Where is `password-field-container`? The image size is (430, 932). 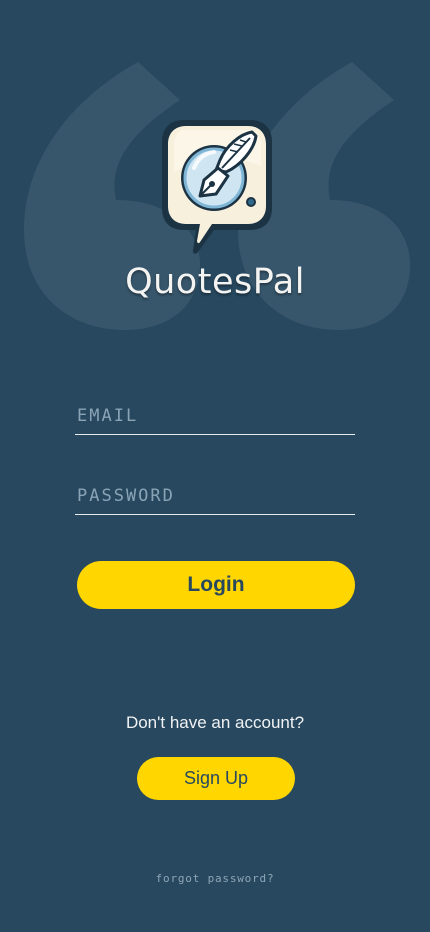 password-field-container is located at coordinates (215, 496).